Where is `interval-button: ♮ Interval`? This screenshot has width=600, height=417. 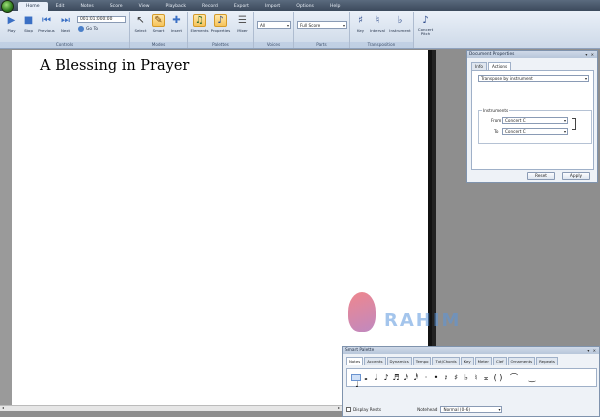
interval-button: ♮ Interval is located at coordinates (377, 23).